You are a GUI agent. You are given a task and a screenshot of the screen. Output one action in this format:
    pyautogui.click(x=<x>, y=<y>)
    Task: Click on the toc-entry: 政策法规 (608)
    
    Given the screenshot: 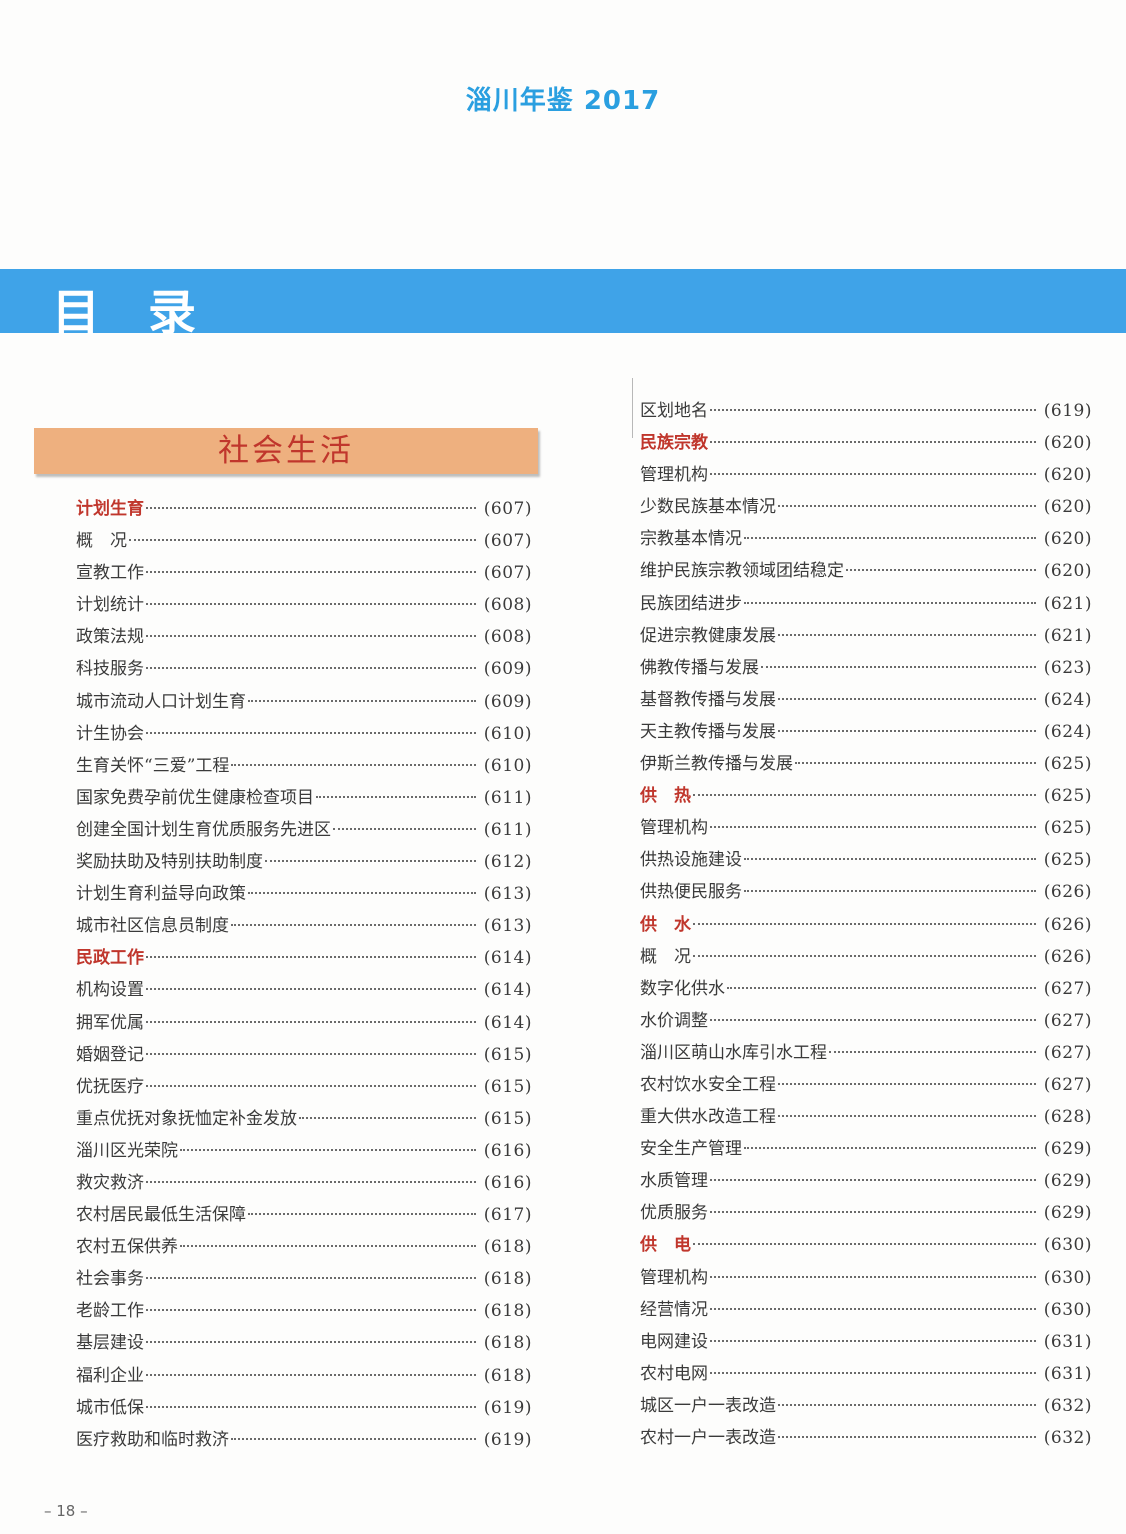 What is the action you would take?
    pyautogui.click(x=304, y=637)
    